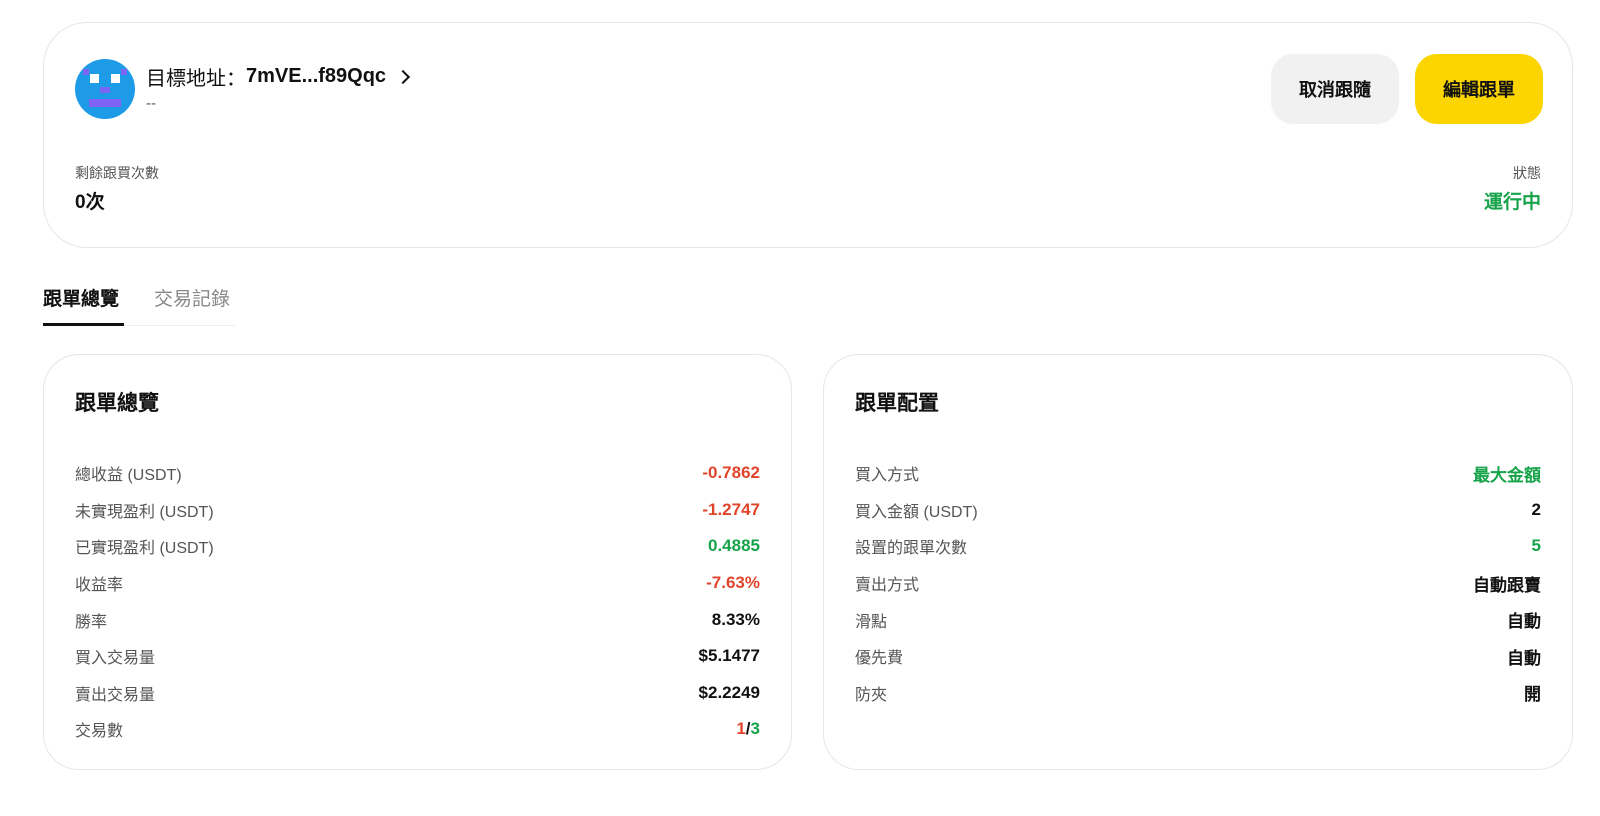 The image size is (1600, 816). Describe the element at coordinates (741, 729) in the screenshot. I see `trade-wins: 1` at that location.